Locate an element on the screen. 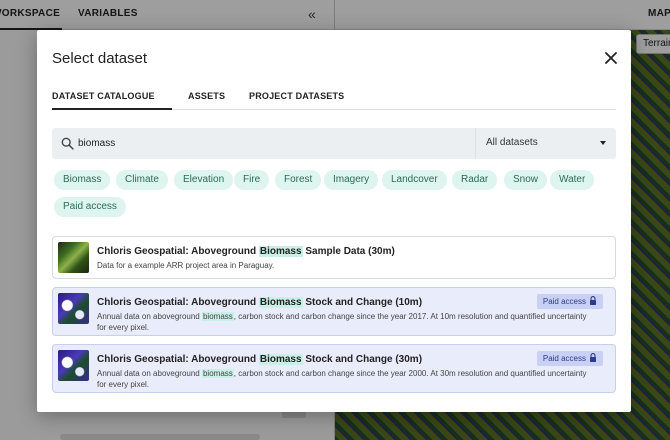  chip-elevation: Elevation is located at coordinates (204, 180).